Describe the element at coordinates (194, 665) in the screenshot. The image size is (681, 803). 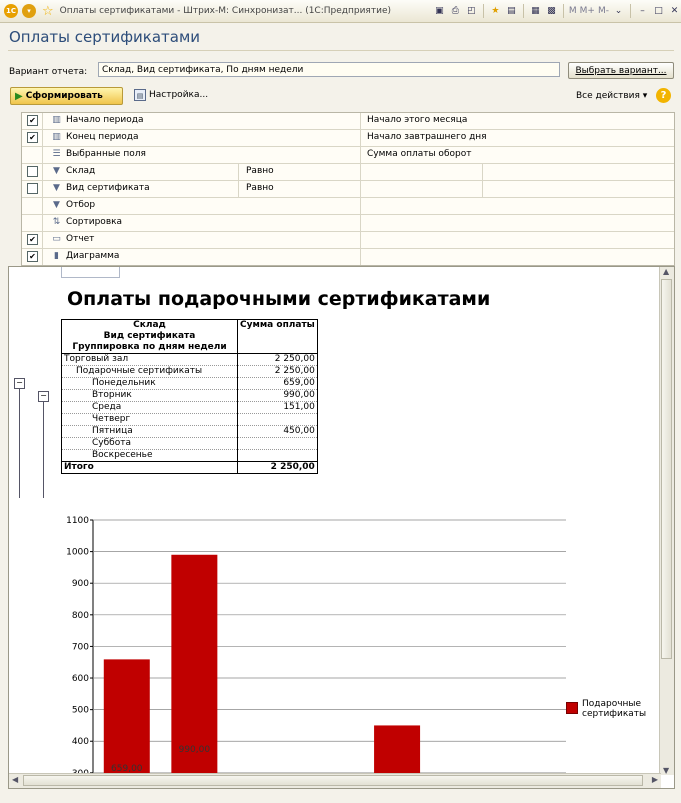
I see `bar-Вторник` at that location.